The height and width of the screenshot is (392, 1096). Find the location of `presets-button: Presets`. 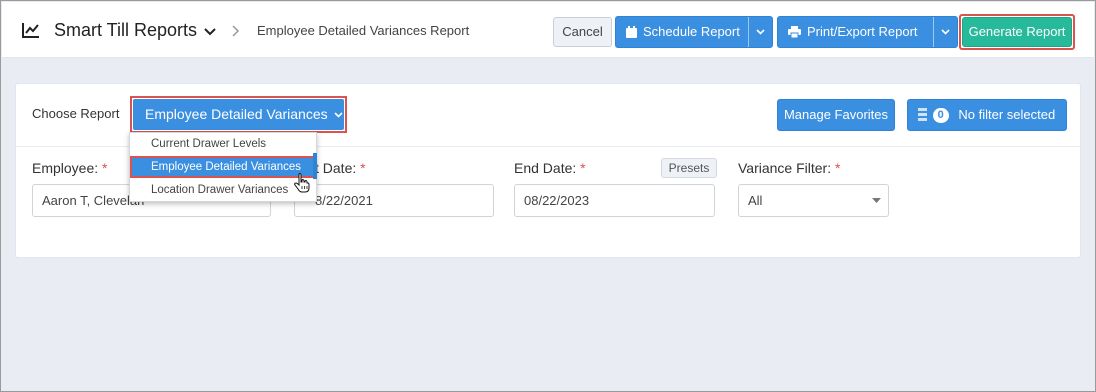

presets-button: Presets is located at coordinates (689, 168).